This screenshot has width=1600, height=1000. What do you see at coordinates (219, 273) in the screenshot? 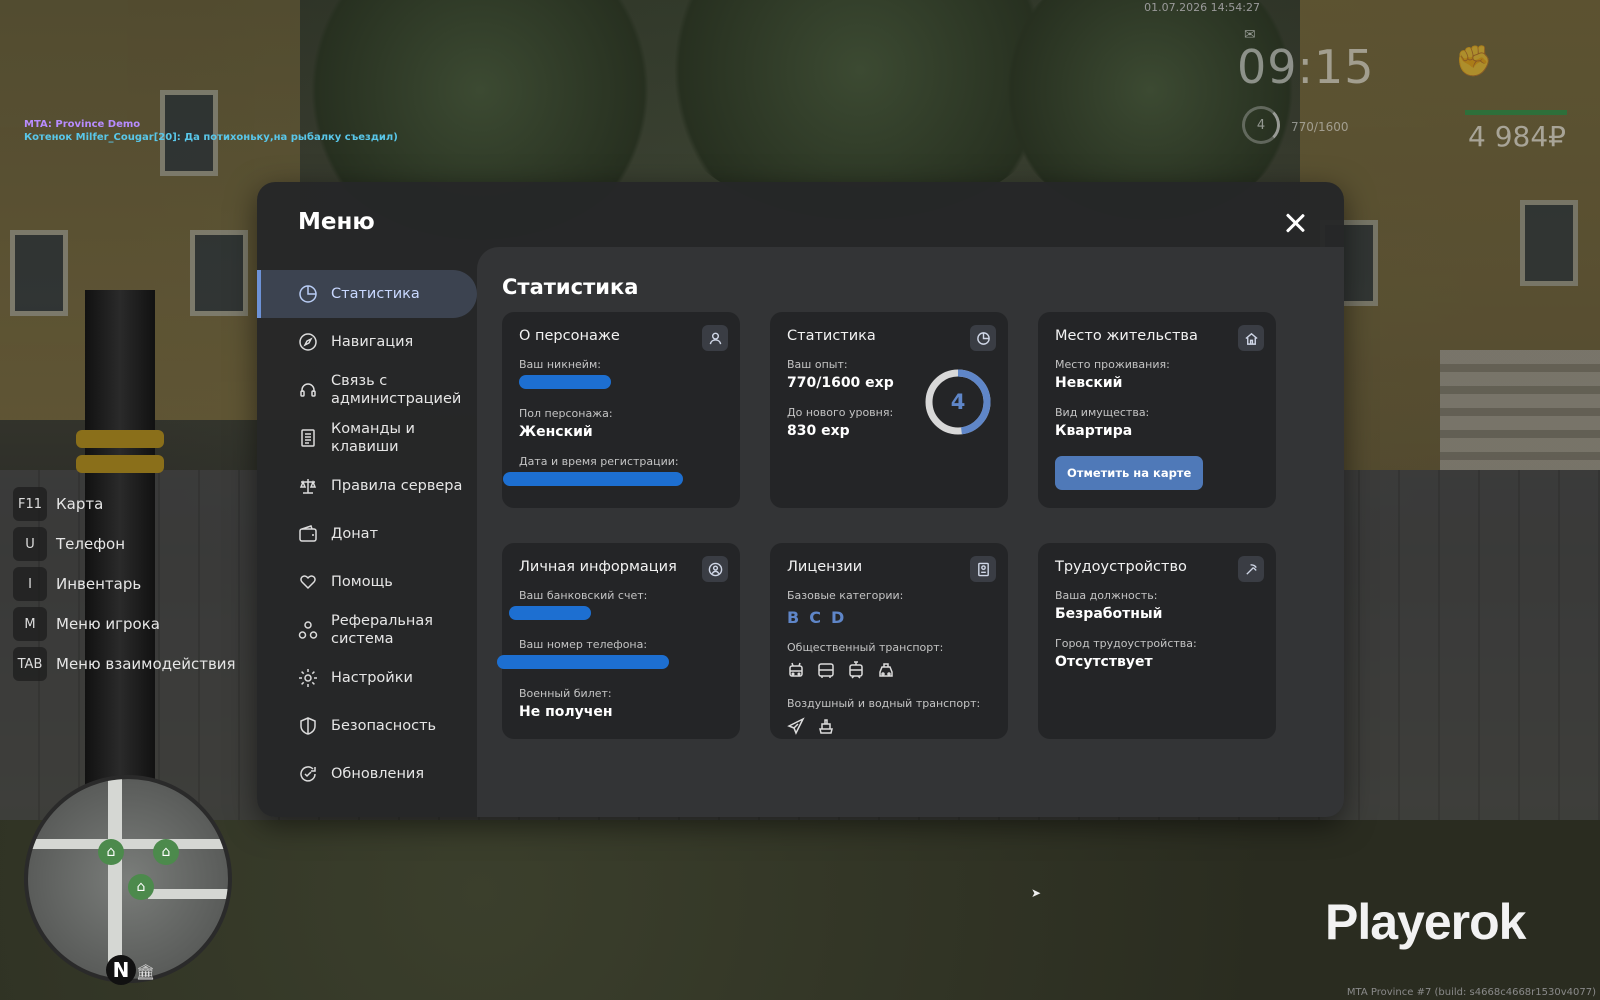
I see `window` at bounding box center [219, 273].